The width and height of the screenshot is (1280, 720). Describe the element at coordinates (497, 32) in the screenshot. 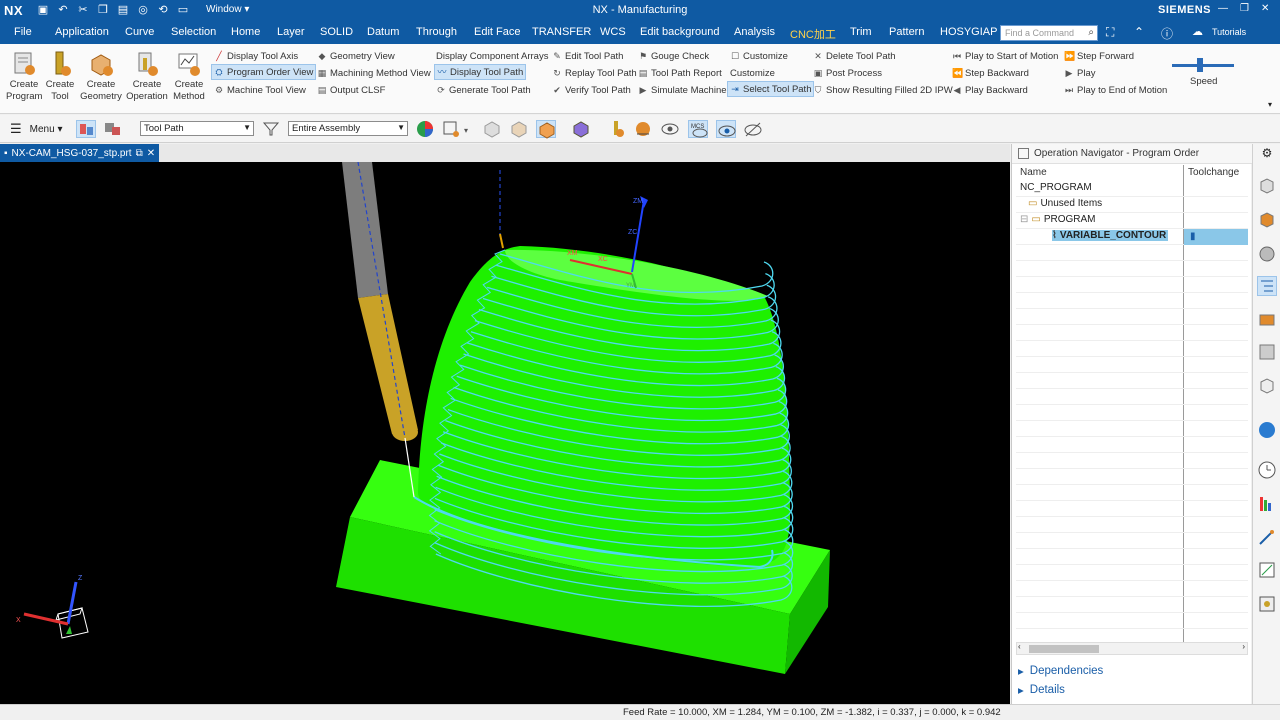

I see `menu-edit-face: Edit Face` at that location.